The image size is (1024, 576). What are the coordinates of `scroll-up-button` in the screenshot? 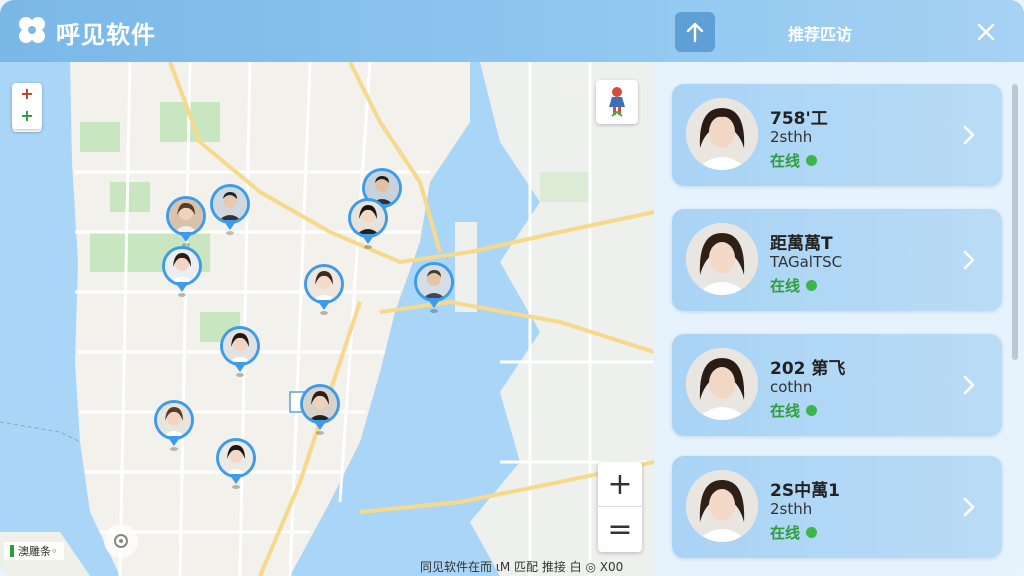 It's located at (695, 32).